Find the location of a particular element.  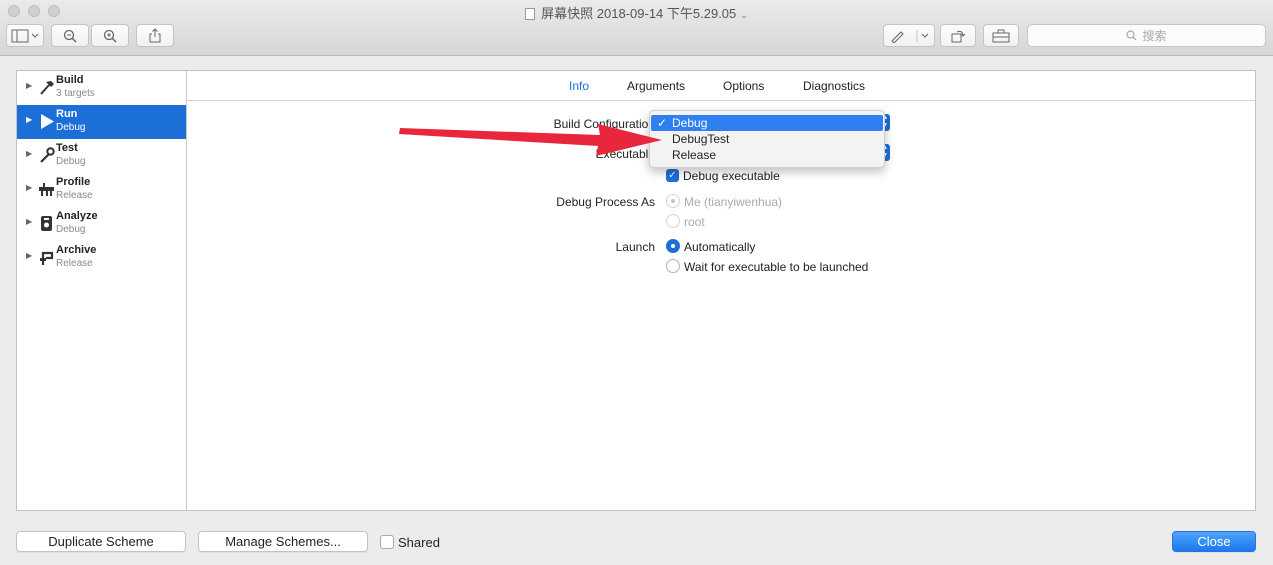

debug-process-me-label: Me (tianyiwenhua) is located at coordinates (733, 202).